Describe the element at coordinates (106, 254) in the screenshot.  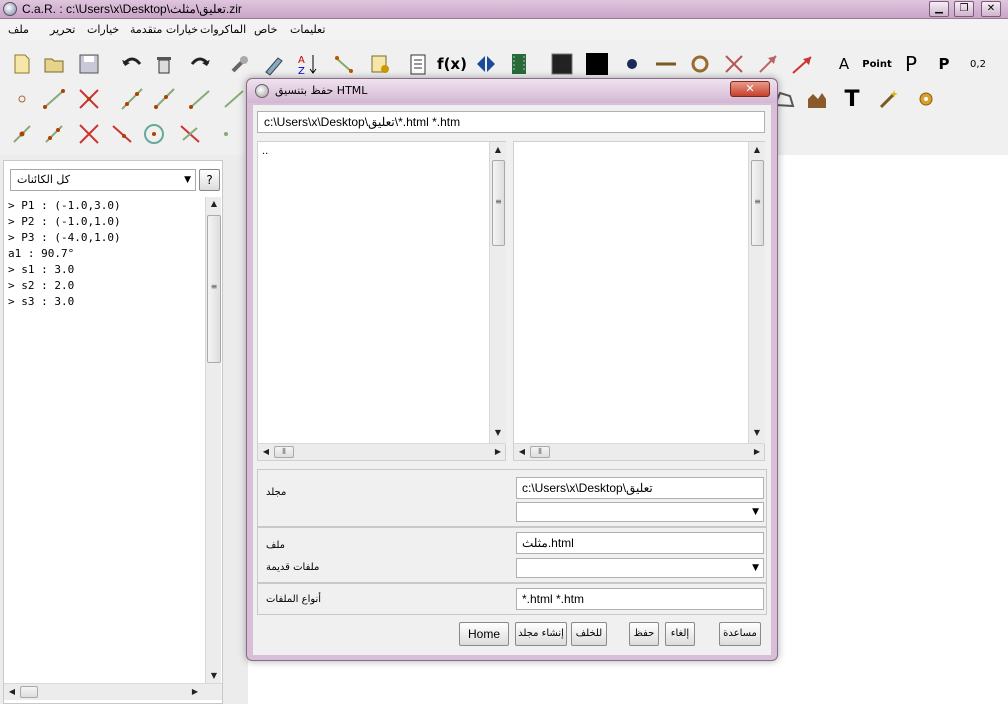
I see `list-item: a1 : 90.7°` at that location.